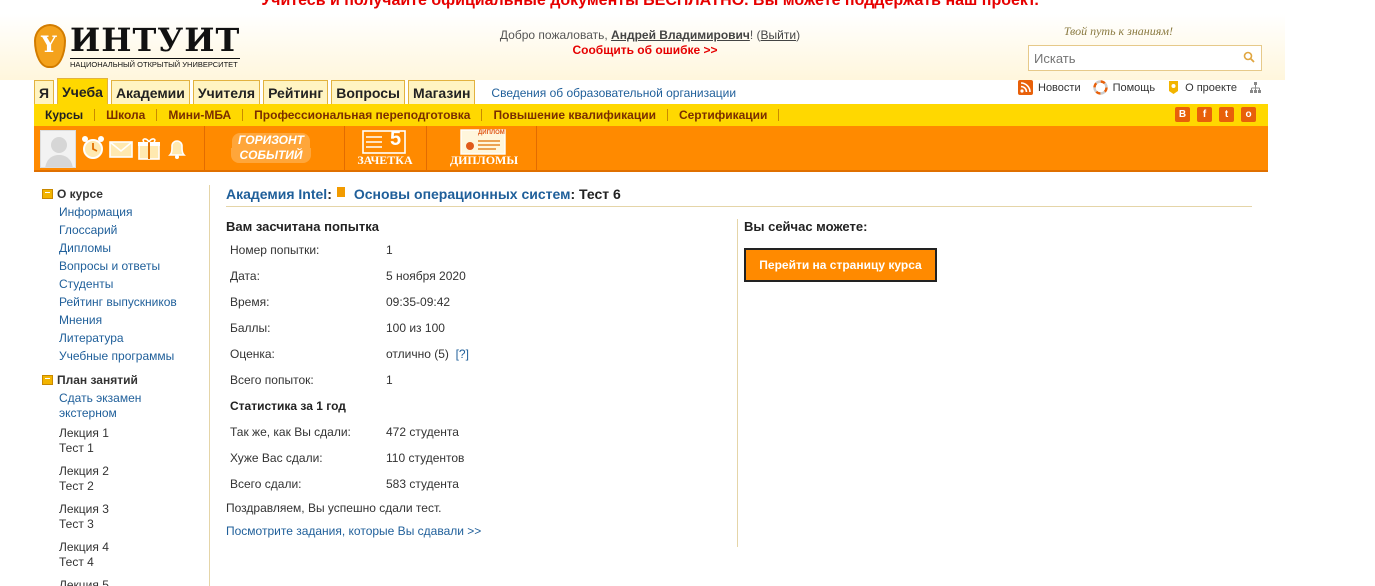 The height and width of the screenshot is (586, 1375). What do you see at coordinates (276, 194) in the screenshot?
I see `breadcrumb-academy: Академия Intel` at bounding box center [276, 194].